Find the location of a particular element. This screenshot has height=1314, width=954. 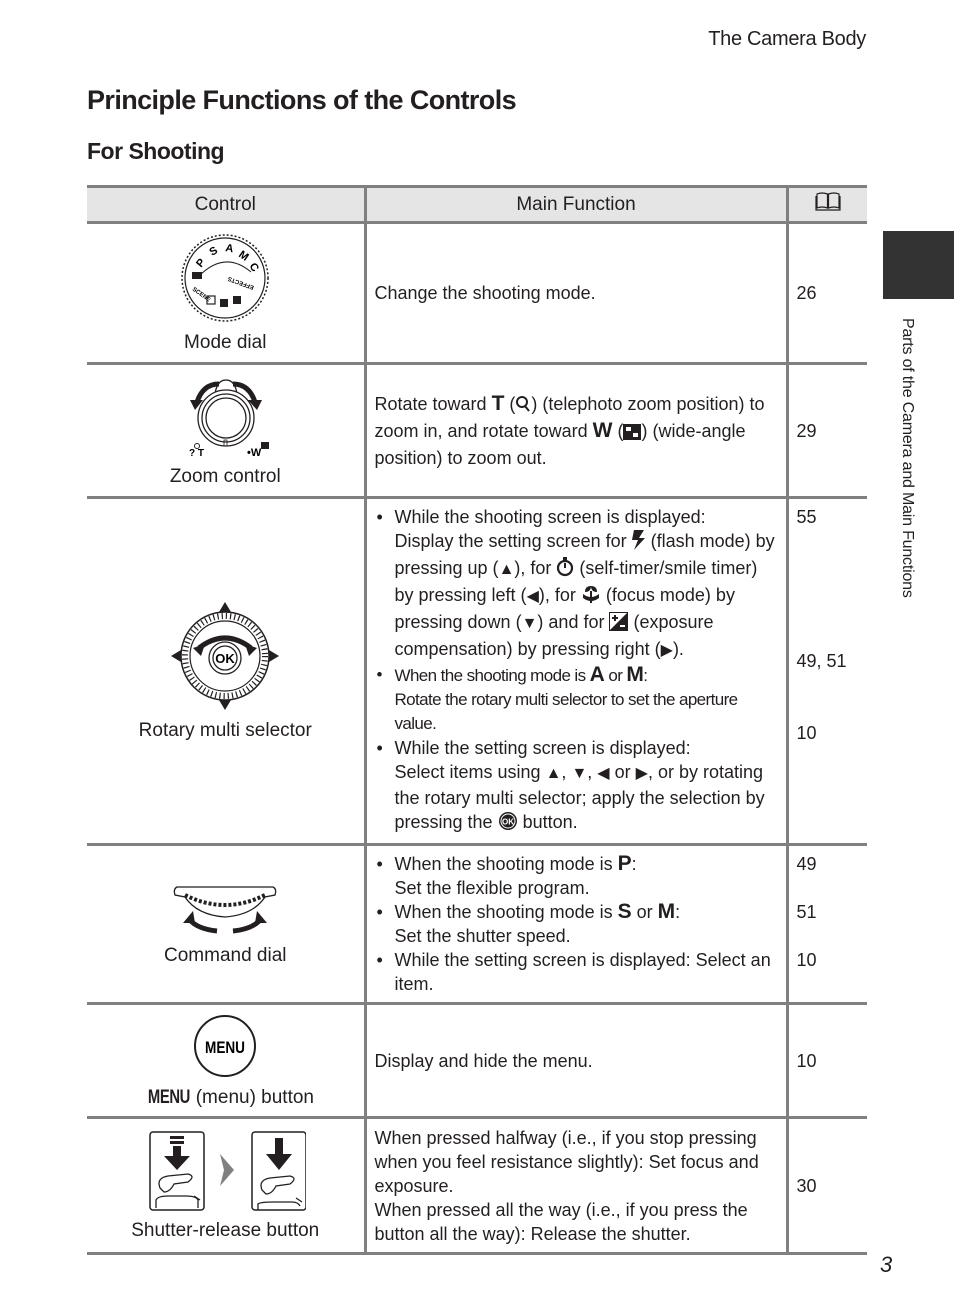

table-header-row: Control Main Function is located at coordinates (477, 204).